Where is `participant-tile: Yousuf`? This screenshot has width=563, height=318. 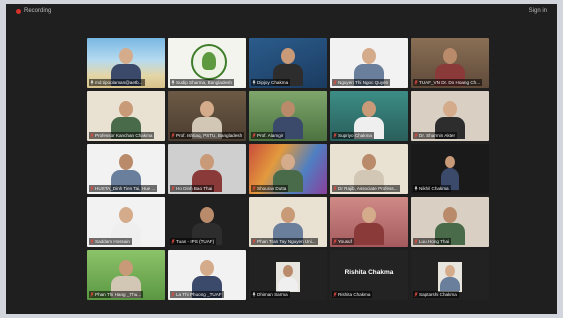 participant-tile: Yousuf is located at coordinates (369, 222).